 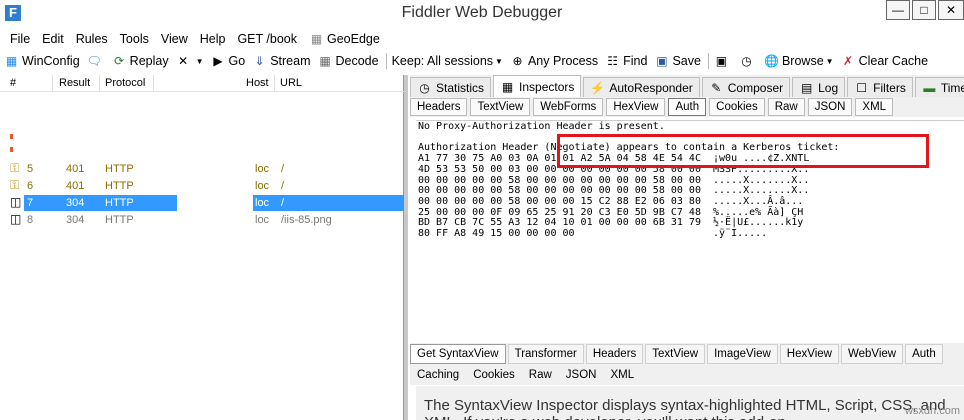 What do you see at coordinates (581, 375) in the screenshot?
I see `tab-response-json: JSON` at bounding box center [581, 375].